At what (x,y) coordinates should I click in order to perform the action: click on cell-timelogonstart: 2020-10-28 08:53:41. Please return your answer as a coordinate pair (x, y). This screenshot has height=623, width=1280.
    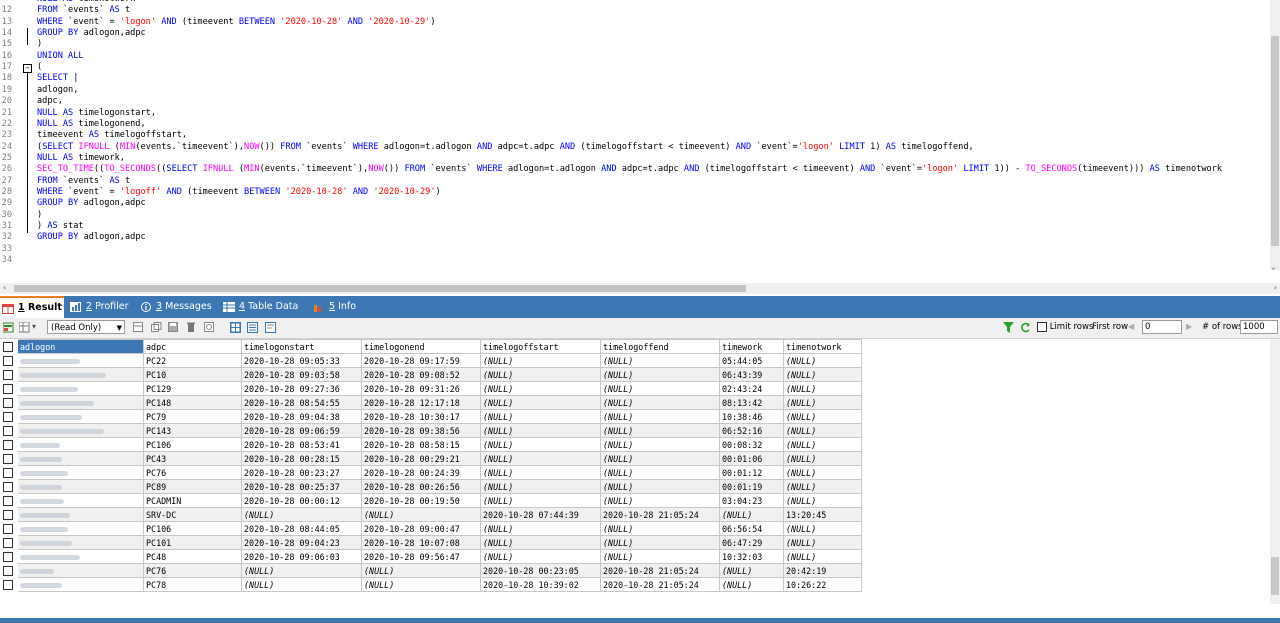
    Looking at the image, I should click on (301, 444).